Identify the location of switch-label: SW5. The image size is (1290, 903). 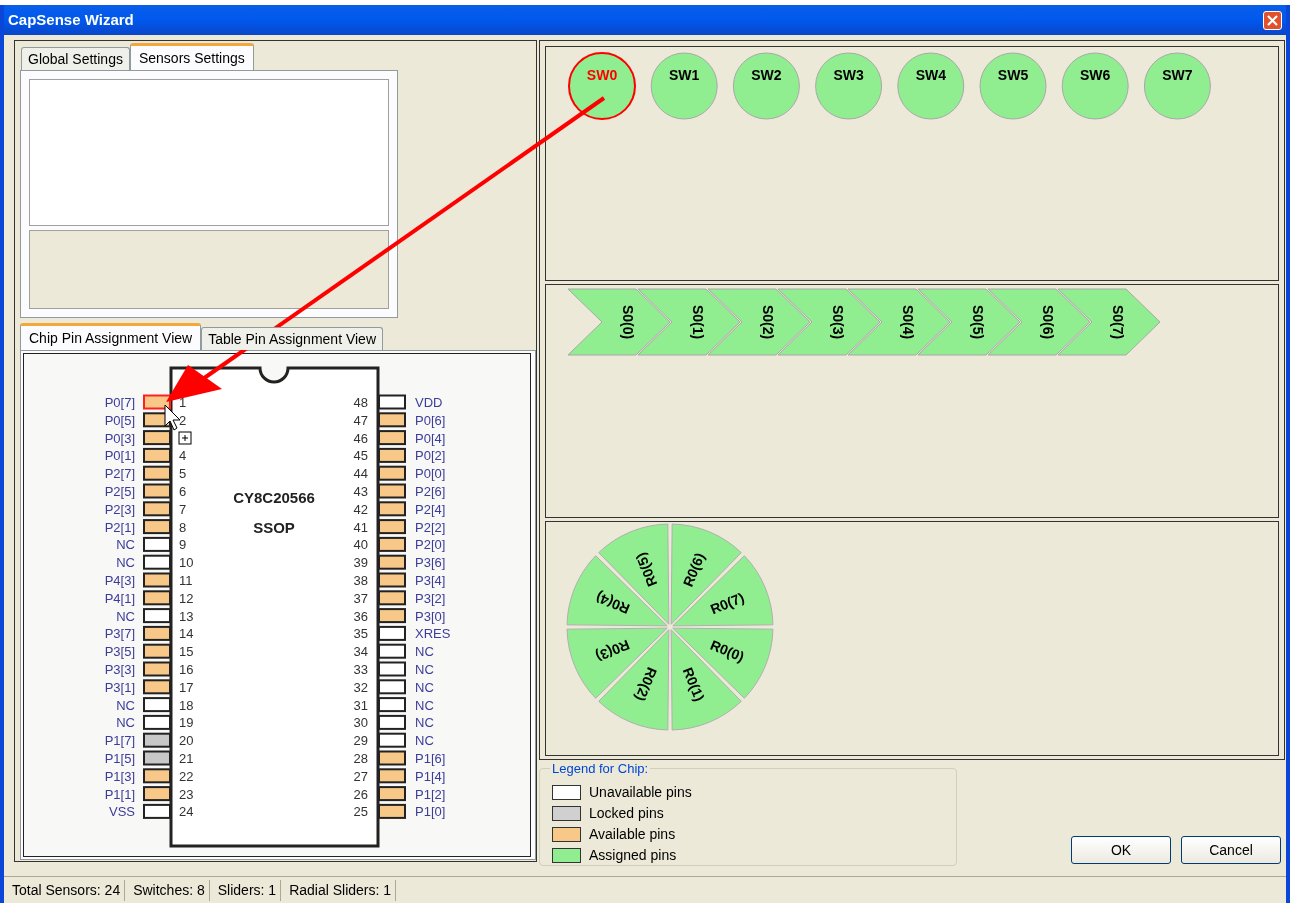
(1013, 75).